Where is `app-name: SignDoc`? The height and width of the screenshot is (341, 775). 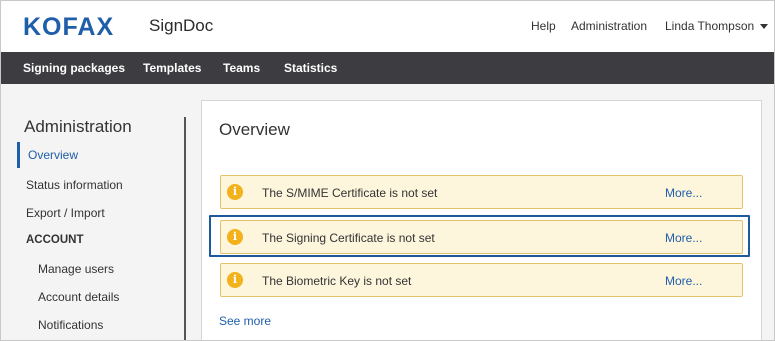 app-name: SignDoc is located at coordinates (181, 25).